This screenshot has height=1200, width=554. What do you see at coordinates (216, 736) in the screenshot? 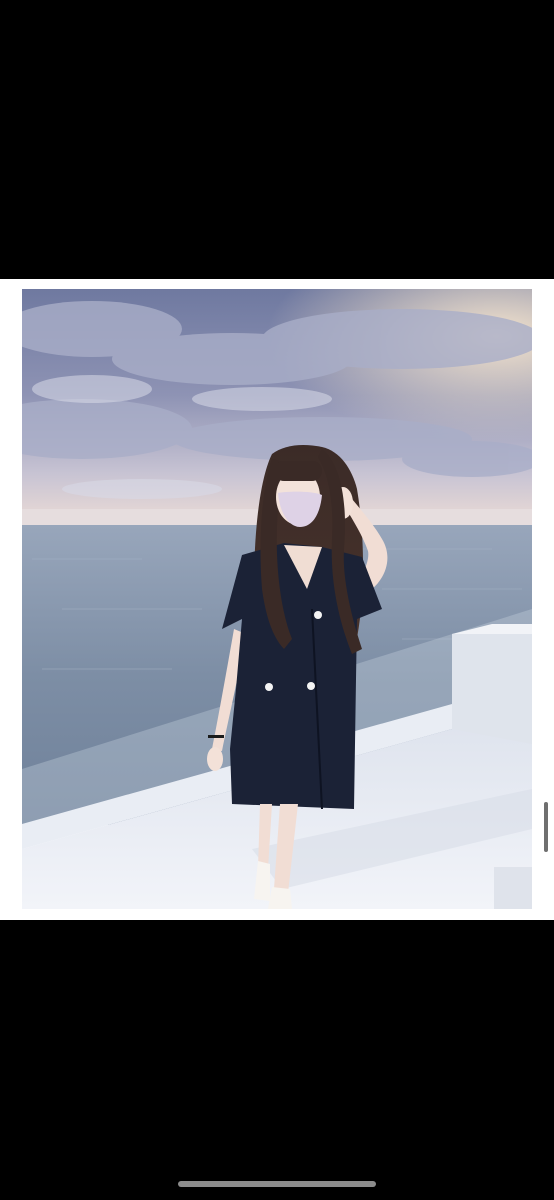
I see `bracelet` at bounding box center [216, 736].